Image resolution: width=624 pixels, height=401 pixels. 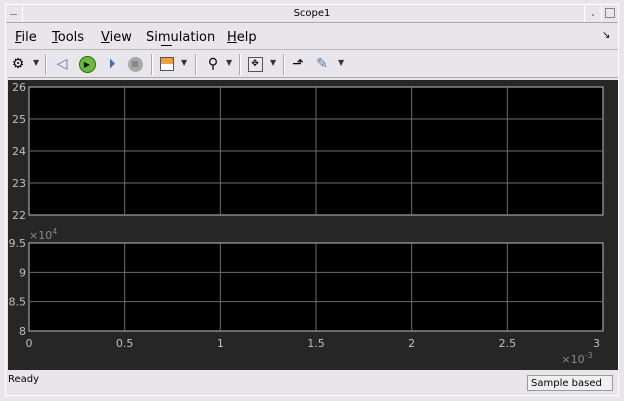 I want to click on step-back-icon: ◁, so click(x=62, y=64).